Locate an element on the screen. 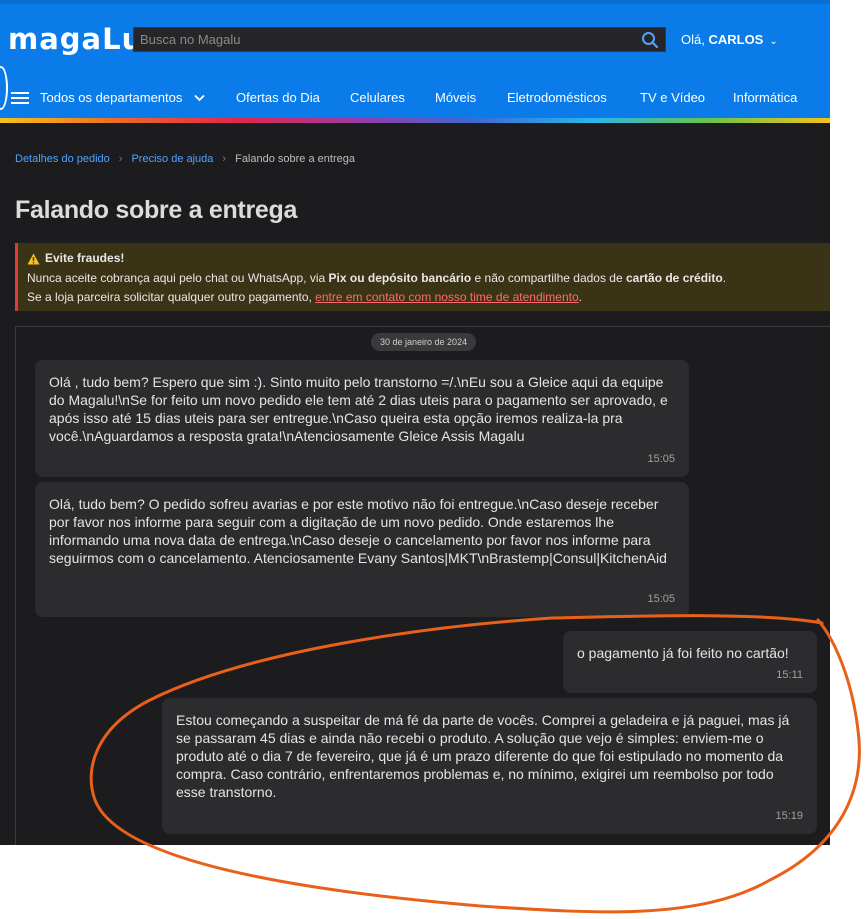 This screenshot has height=919, width=865. nav-tv-video: TV e Vídeo is located at coordinates (672, 97).